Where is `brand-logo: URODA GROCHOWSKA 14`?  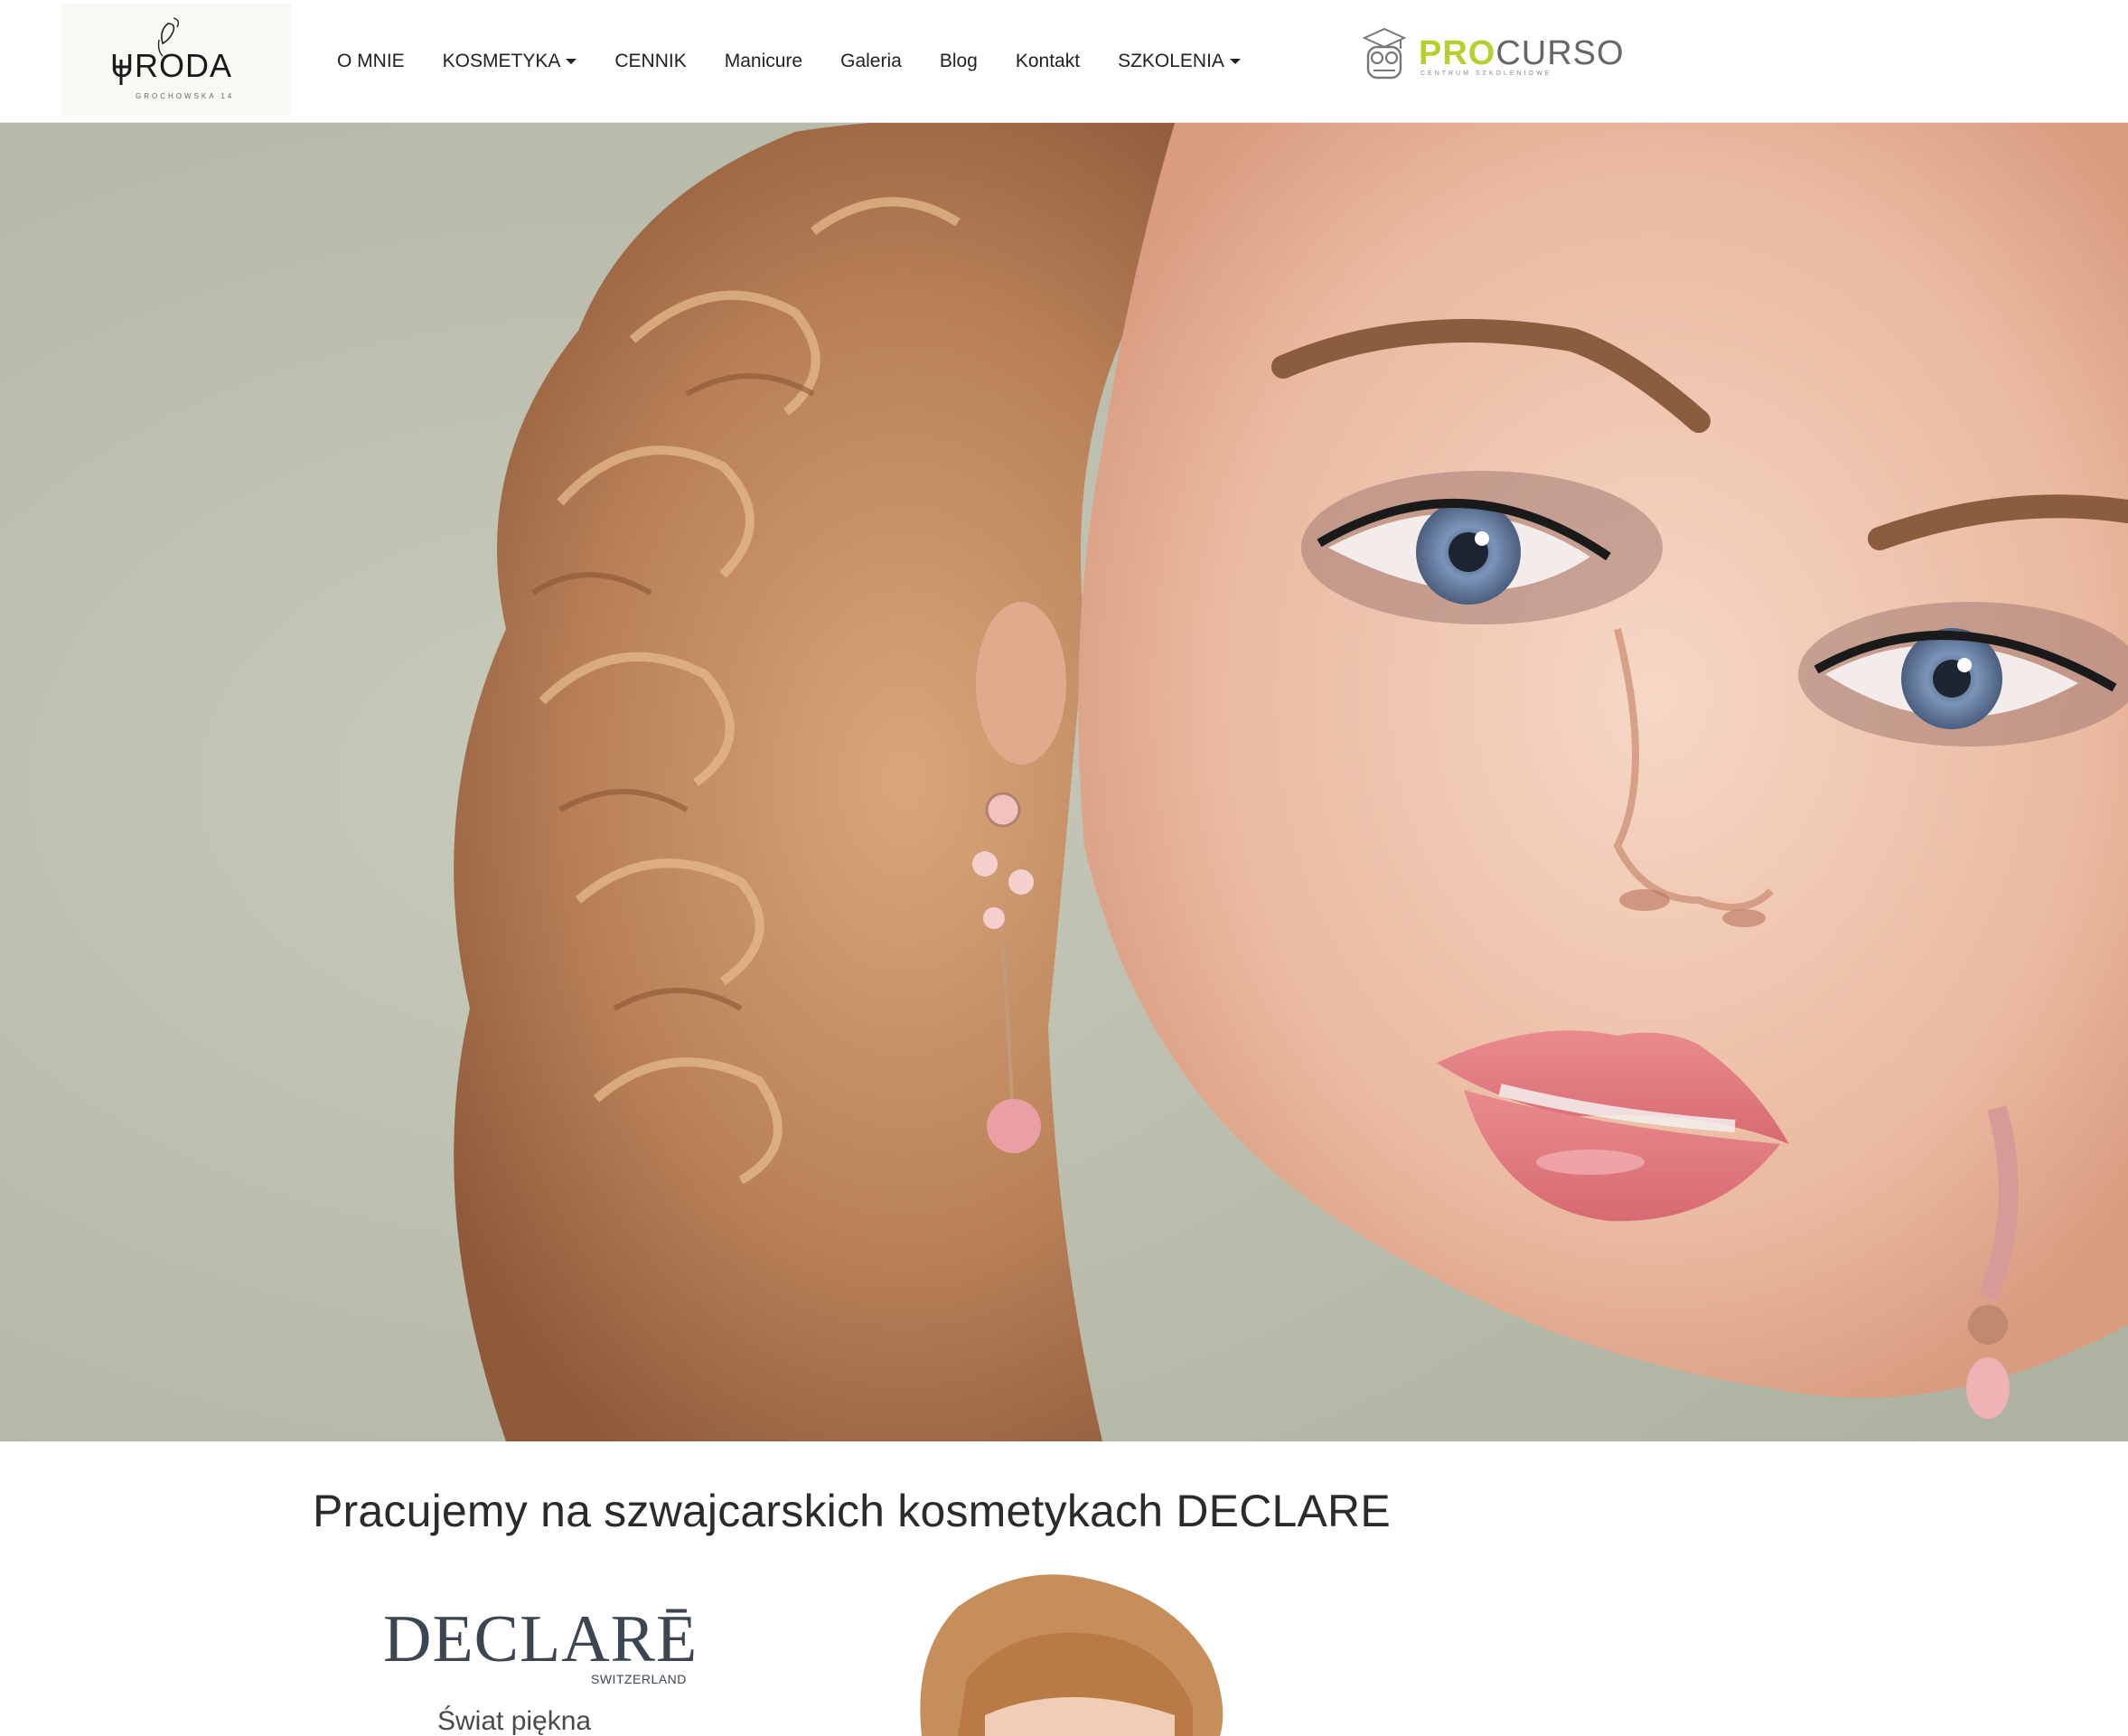
brand-logo: URODA GROCHOWSKA 14 is located at coordinates (176, 60).